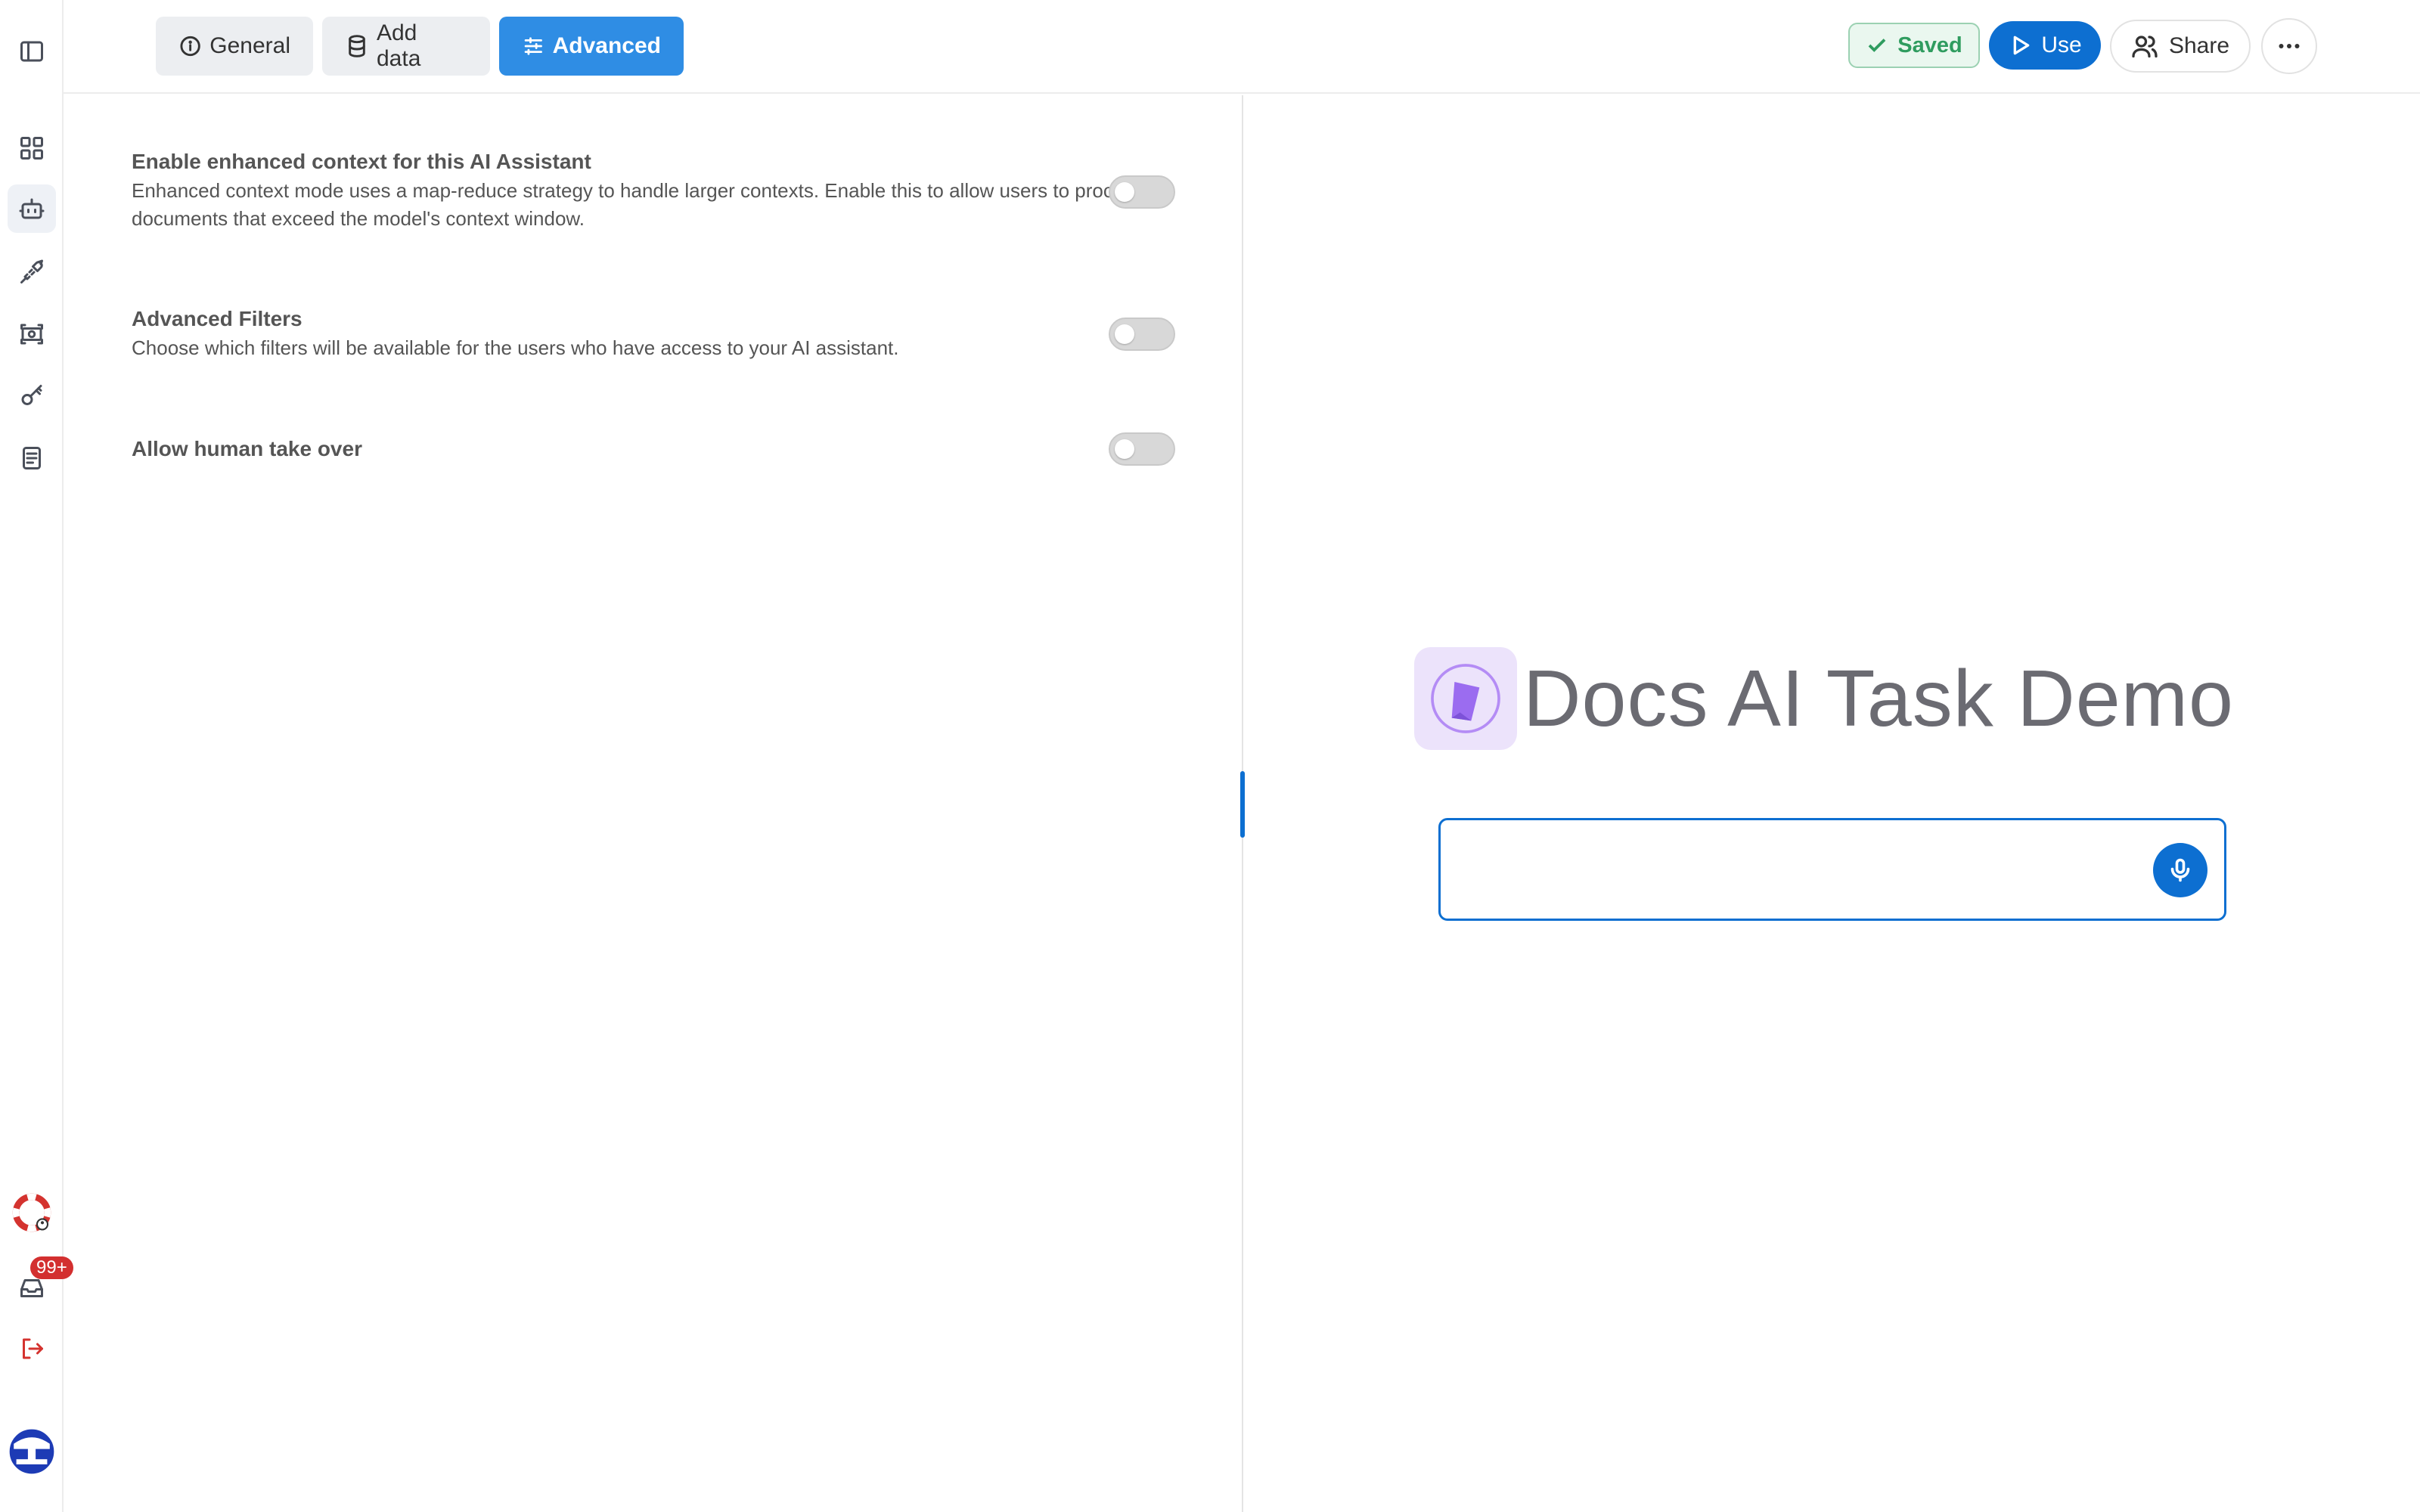 The image size is (2420, 1512). What do you see at coordinates (247, 449) in the screenshot?
I see `setting-title: Allow human take over` at bounding box center [247, 449].